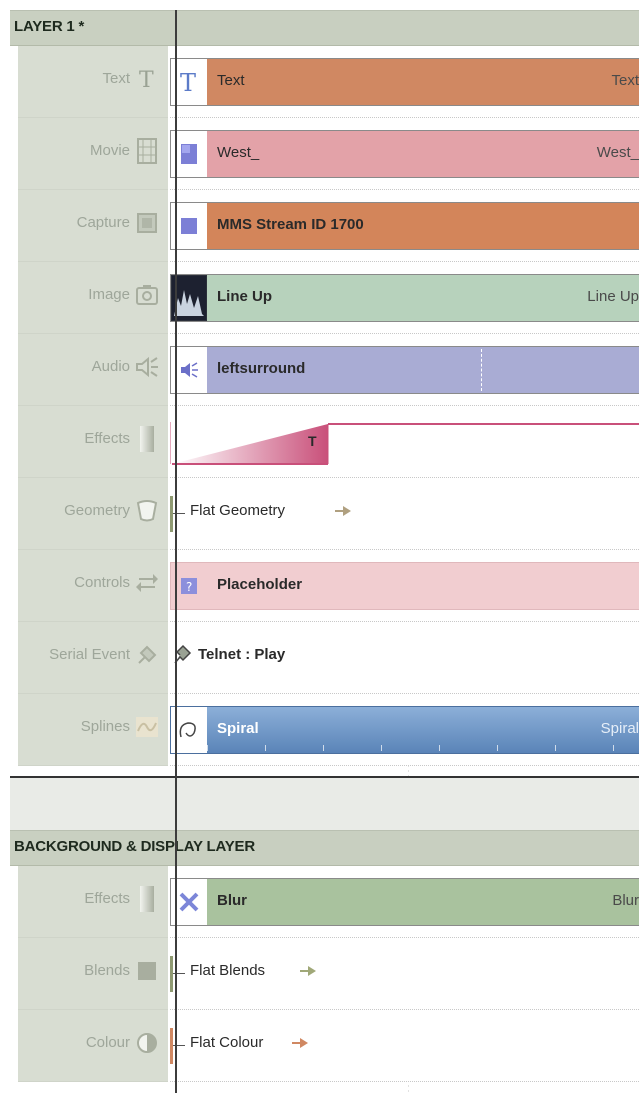 The width and height of the screenshot is (639, 1093). I want to click on clip-end-name: Line Up, so click(613, 296).